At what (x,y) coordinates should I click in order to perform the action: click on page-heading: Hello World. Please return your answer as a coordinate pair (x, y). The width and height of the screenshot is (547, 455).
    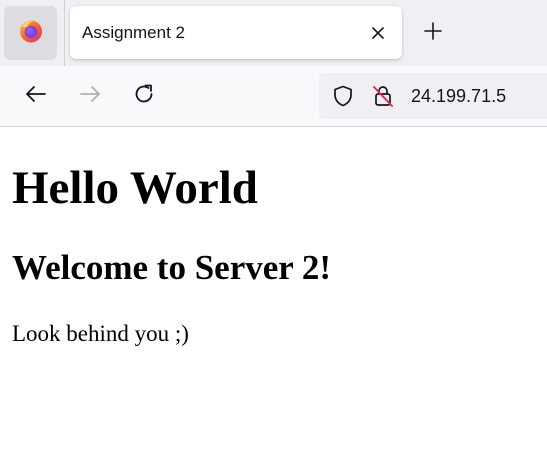
    Looking at the image, I should click on (135, 188).